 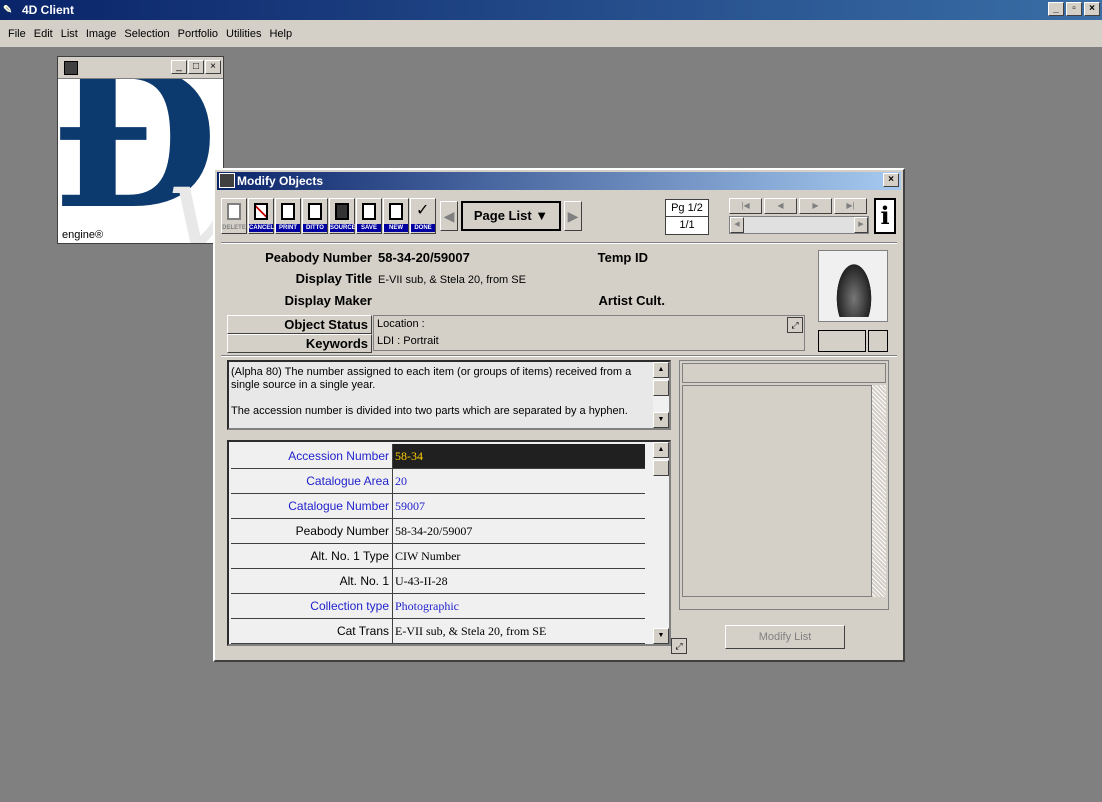 I want to click on menu-edit: Edit, so click(x=43, y=34).